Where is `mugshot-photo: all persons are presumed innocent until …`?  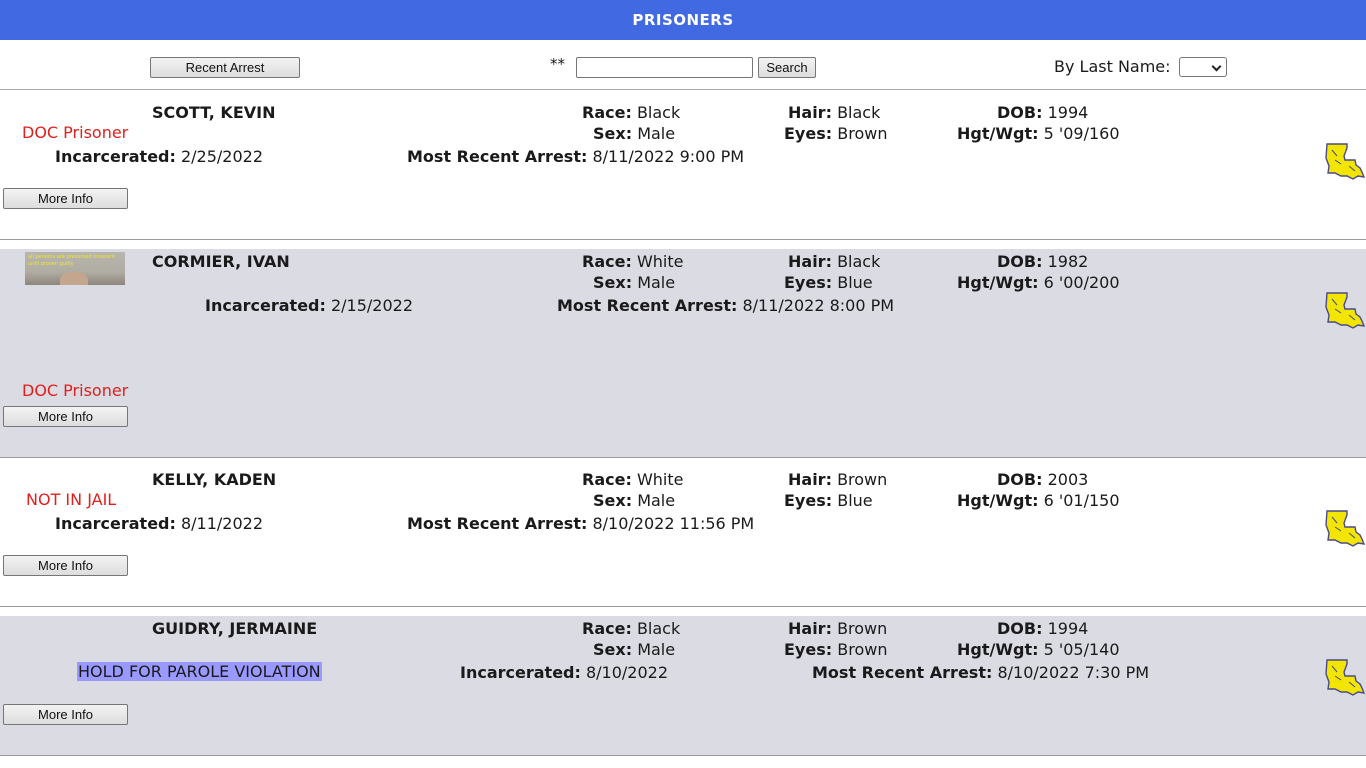
mugshot-photo: all persons are presumed innocent until … is located at coordinates (75, 268).